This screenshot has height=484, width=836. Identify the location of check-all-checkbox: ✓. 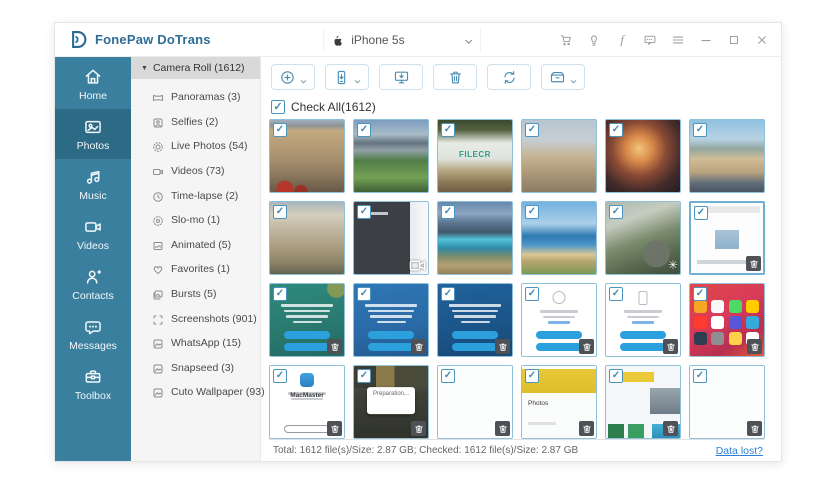
(278, 107).